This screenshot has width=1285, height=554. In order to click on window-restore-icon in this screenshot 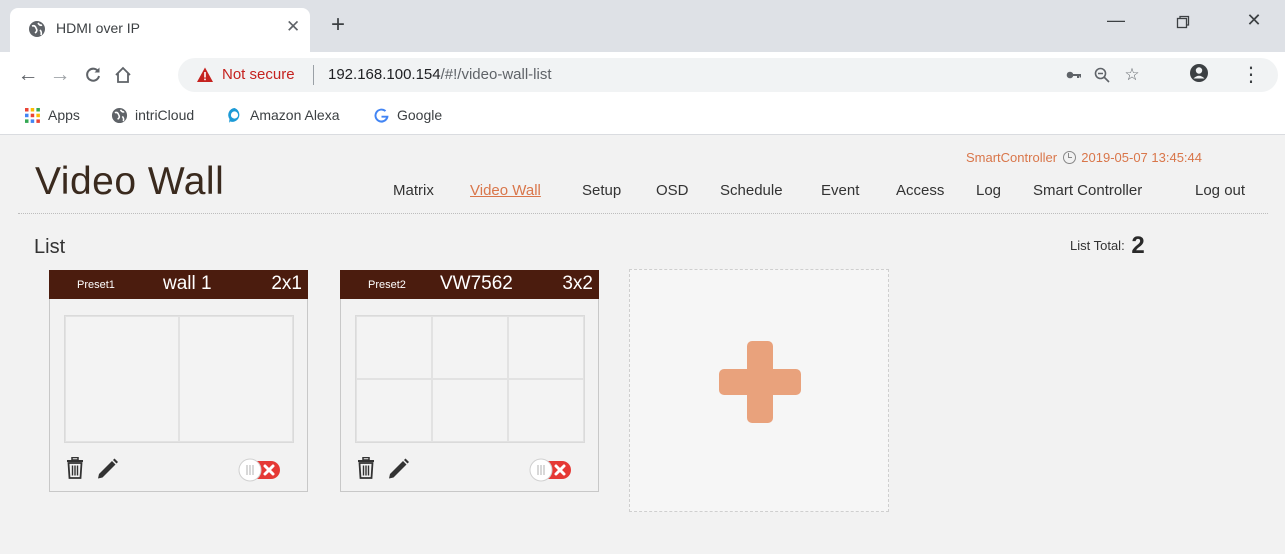, I will do `click(1183, 24)`.